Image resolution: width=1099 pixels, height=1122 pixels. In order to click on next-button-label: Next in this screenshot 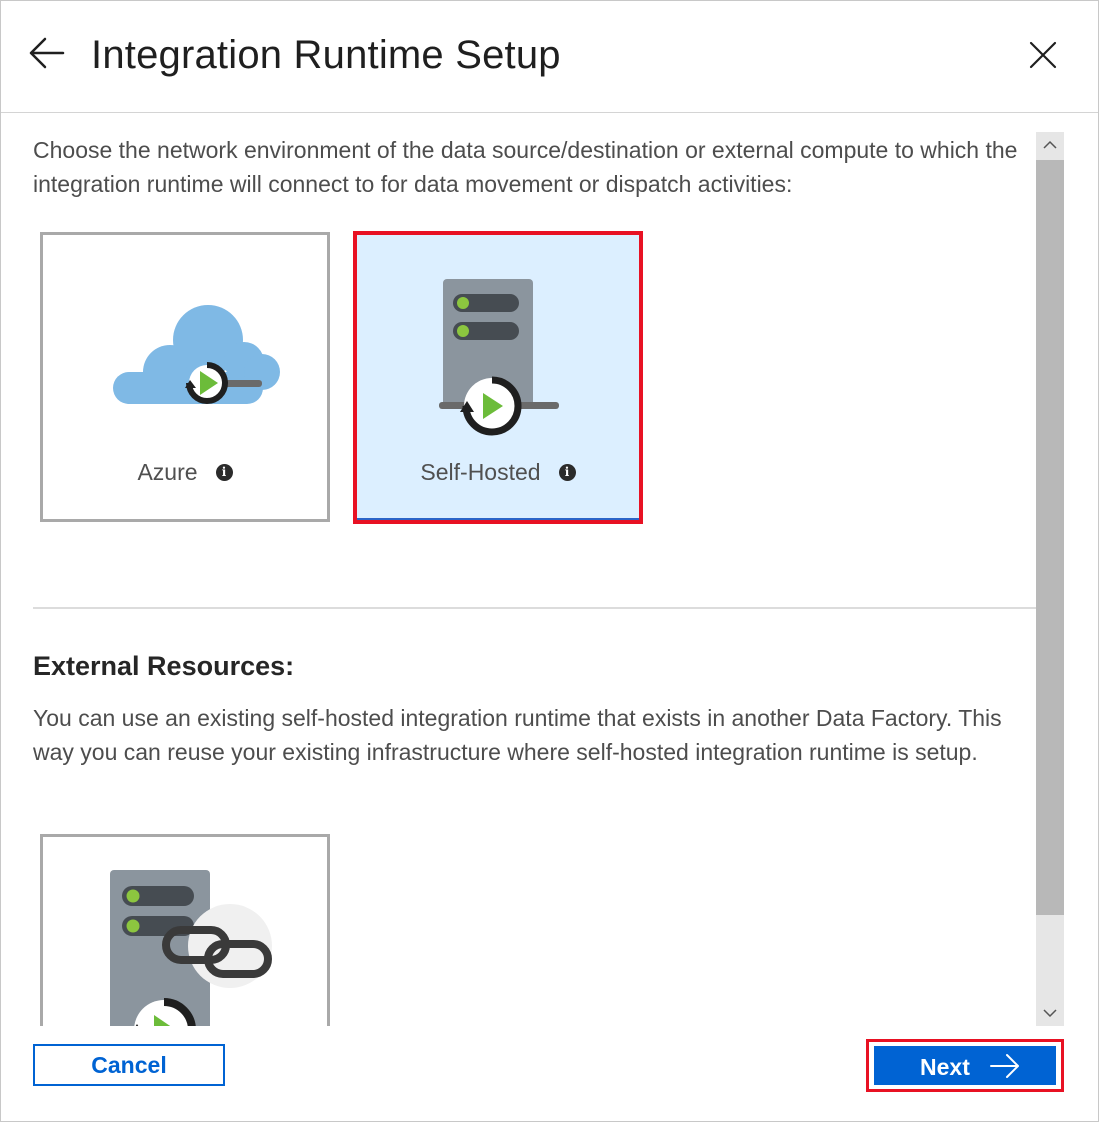, I will do `click(945, 1067)`.